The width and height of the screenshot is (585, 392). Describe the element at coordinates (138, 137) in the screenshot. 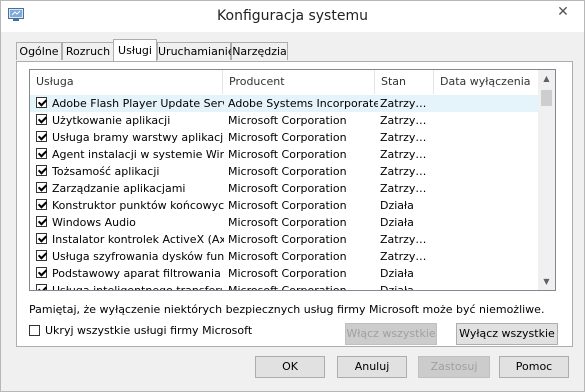

I see `service-name: Usługa bramy warstwy aplikacji` at that location.